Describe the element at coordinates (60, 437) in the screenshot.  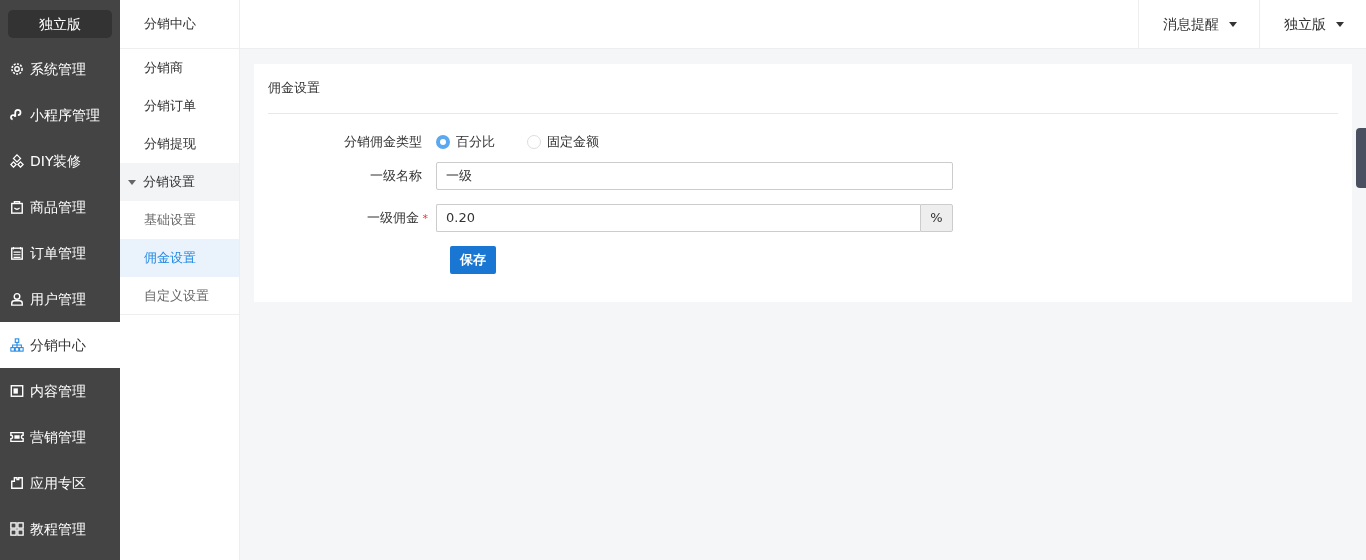
I see `sidebar-item: 营销管理` at that location.